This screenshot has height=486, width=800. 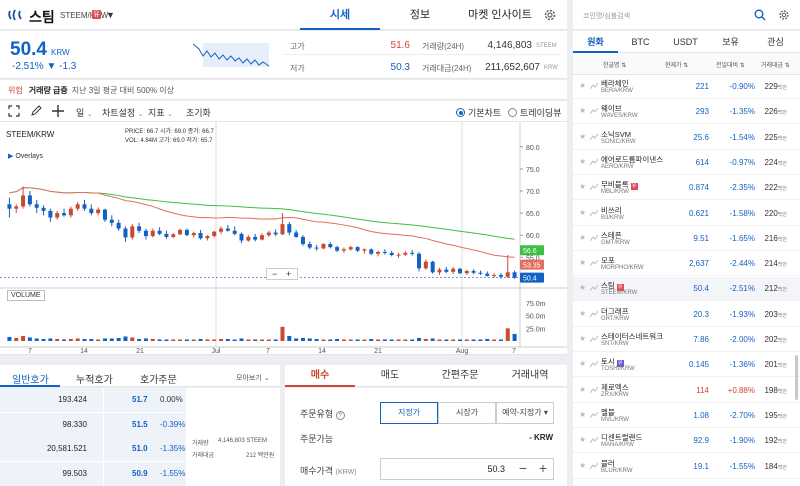 I want to click on limit-order-button: 지정가, so click(x=409, y=413).